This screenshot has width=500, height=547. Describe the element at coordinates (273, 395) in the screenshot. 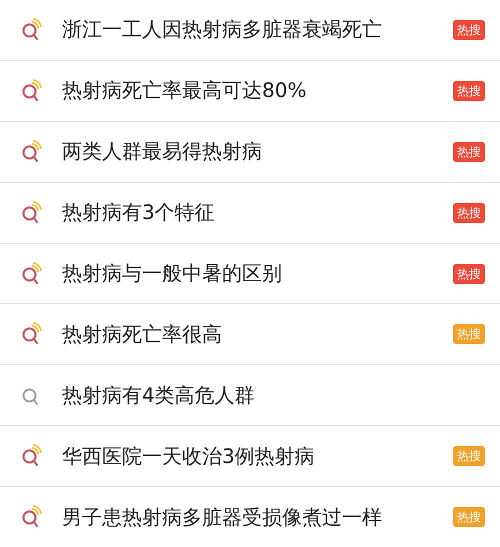

I see `suggestion-text: 热射病有4类高危人群` at that location.